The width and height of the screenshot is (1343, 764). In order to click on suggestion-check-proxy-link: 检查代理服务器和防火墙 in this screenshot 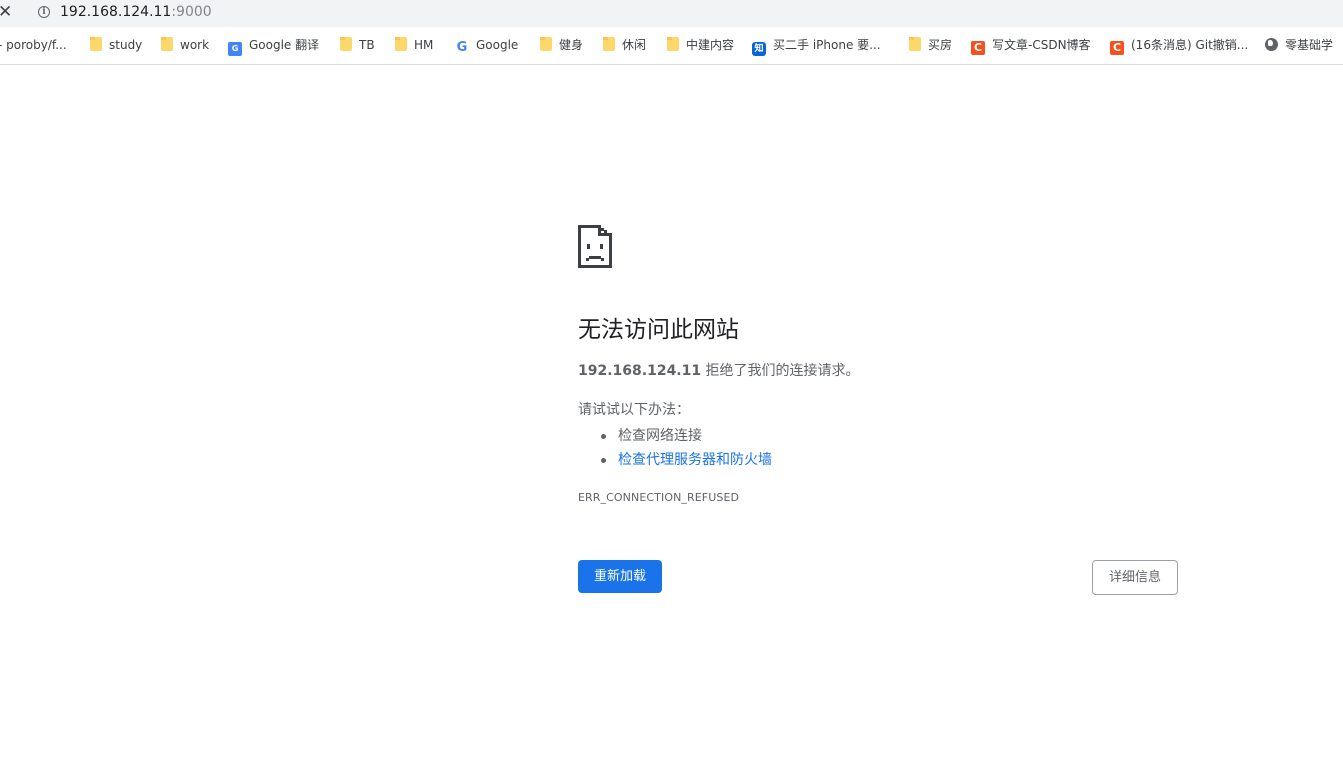, I will do `click(675, 460)`.